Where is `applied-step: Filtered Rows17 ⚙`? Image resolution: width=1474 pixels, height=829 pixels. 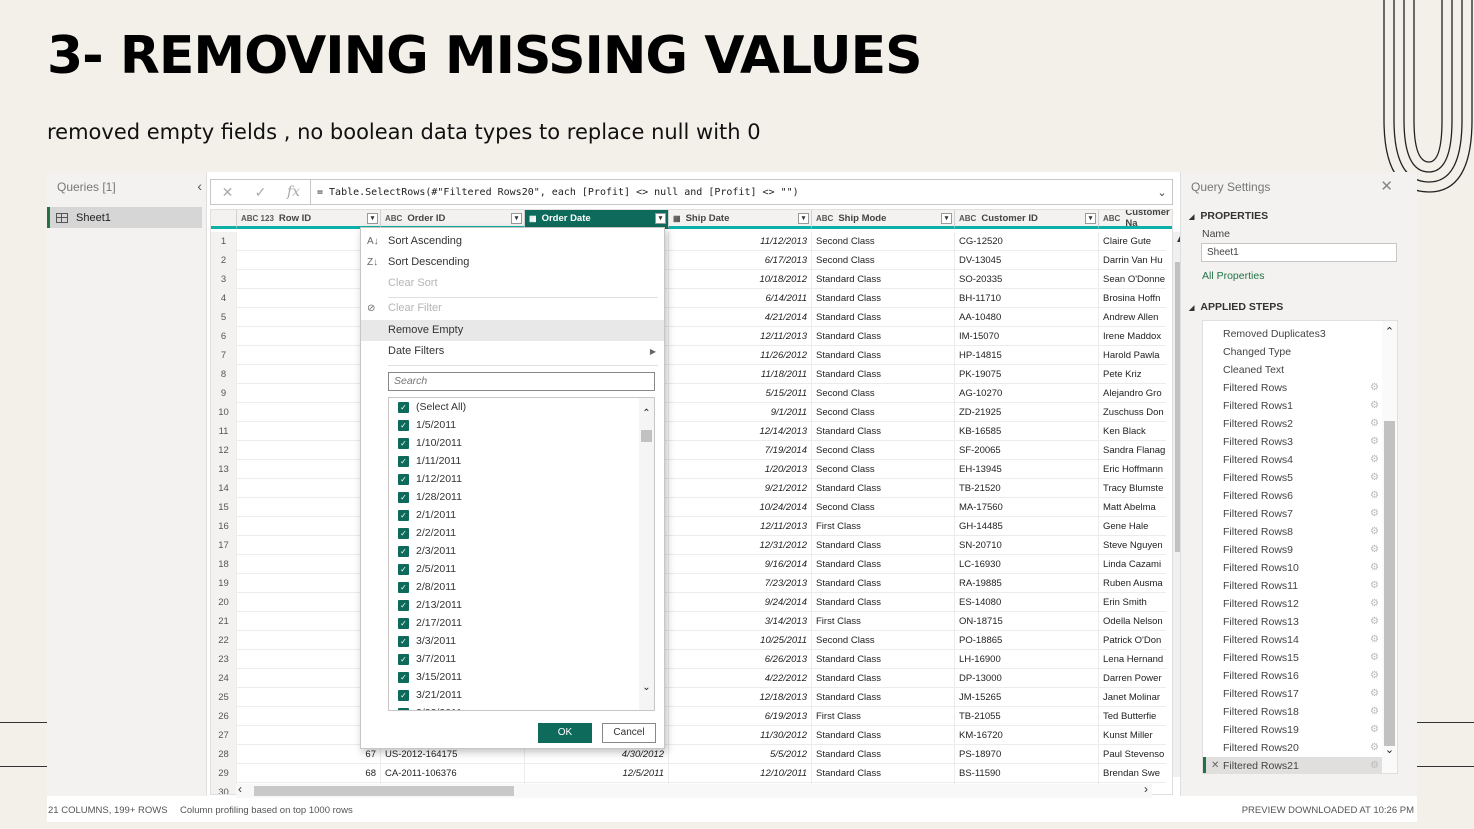
applied-step: Filtered Rows17 ⚙ is located at coordinates (1293, 694).